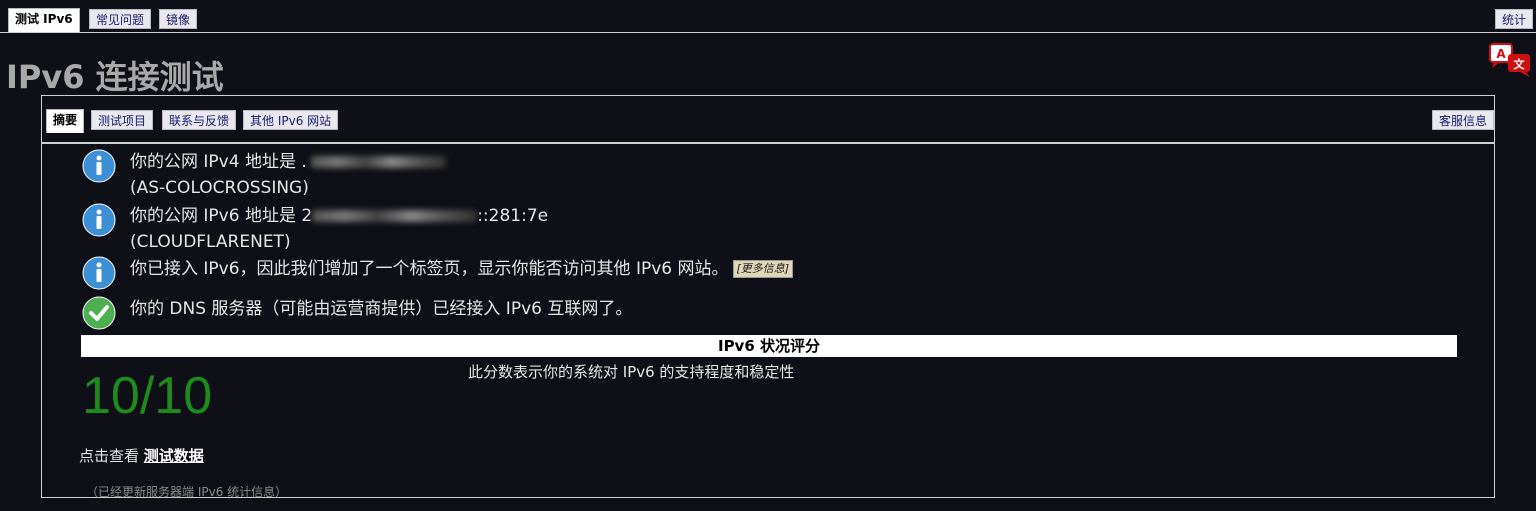 Image resolution: width=1536 pixels, height=511 pixels. What do you see at coordinates (291, 120) in the screenshot?
I see `tab-other-ipv6-sites: 其他 IPv6 网站` at bounding box center [291, 120].